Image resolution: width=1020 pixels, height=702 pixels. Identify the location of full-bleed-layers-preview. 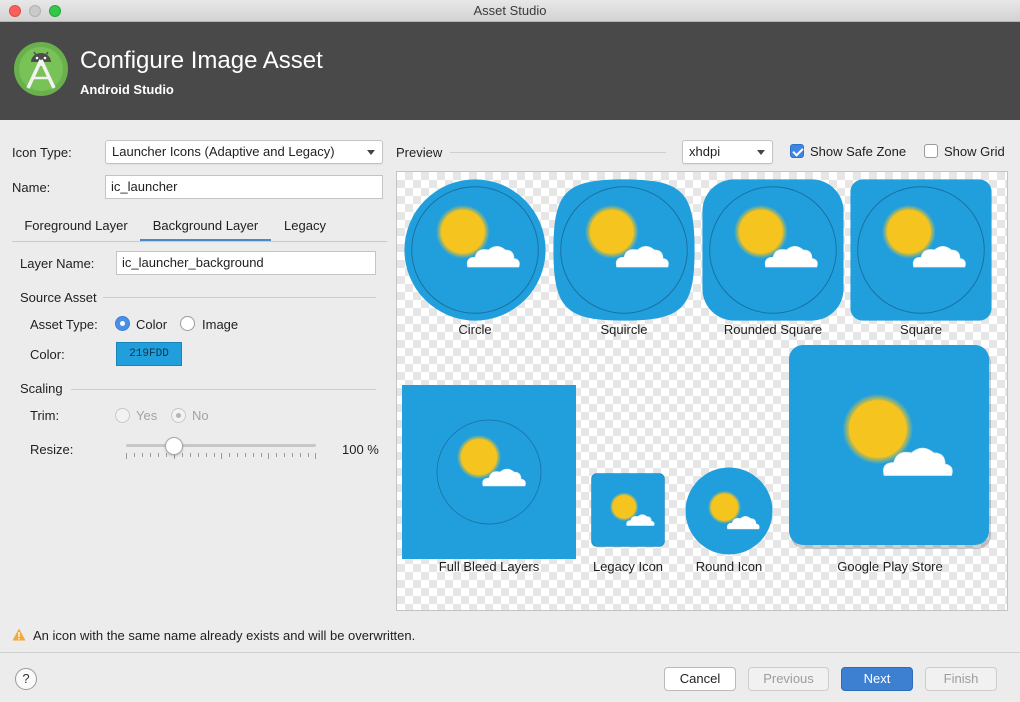
(489, 472).